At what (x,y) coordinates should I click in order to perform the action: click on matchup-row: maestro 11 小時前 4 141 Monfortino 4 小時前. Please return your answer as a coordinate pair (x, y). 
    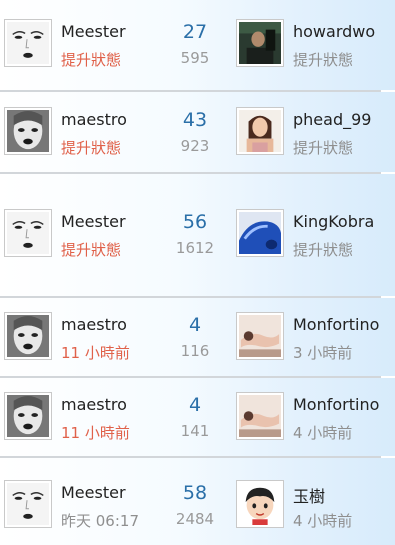
    Looking at the image, I should click on (197, 417).